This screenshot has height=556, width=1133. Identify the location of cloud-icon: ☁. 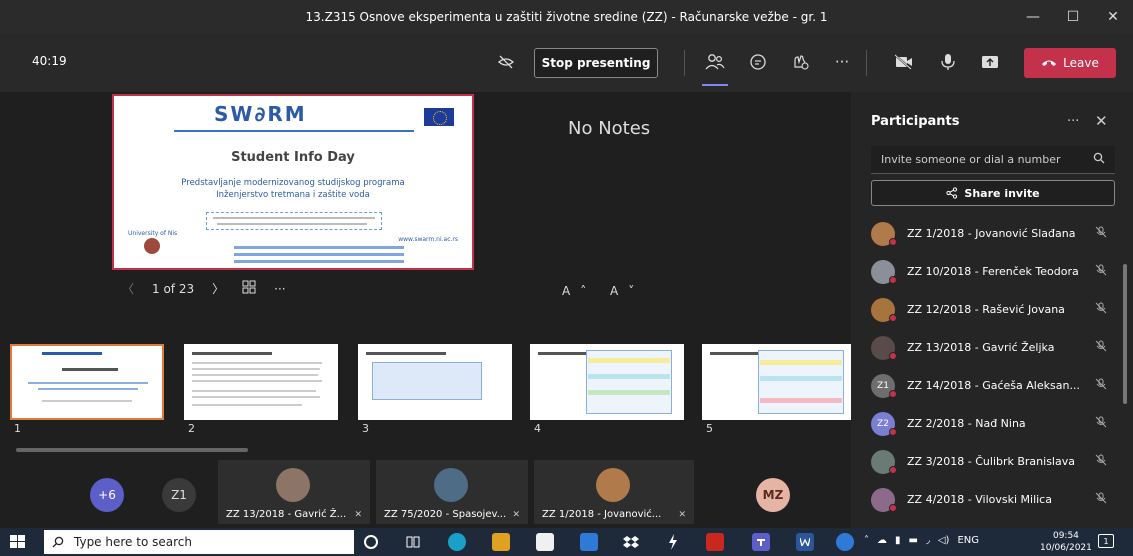
(882, 540).